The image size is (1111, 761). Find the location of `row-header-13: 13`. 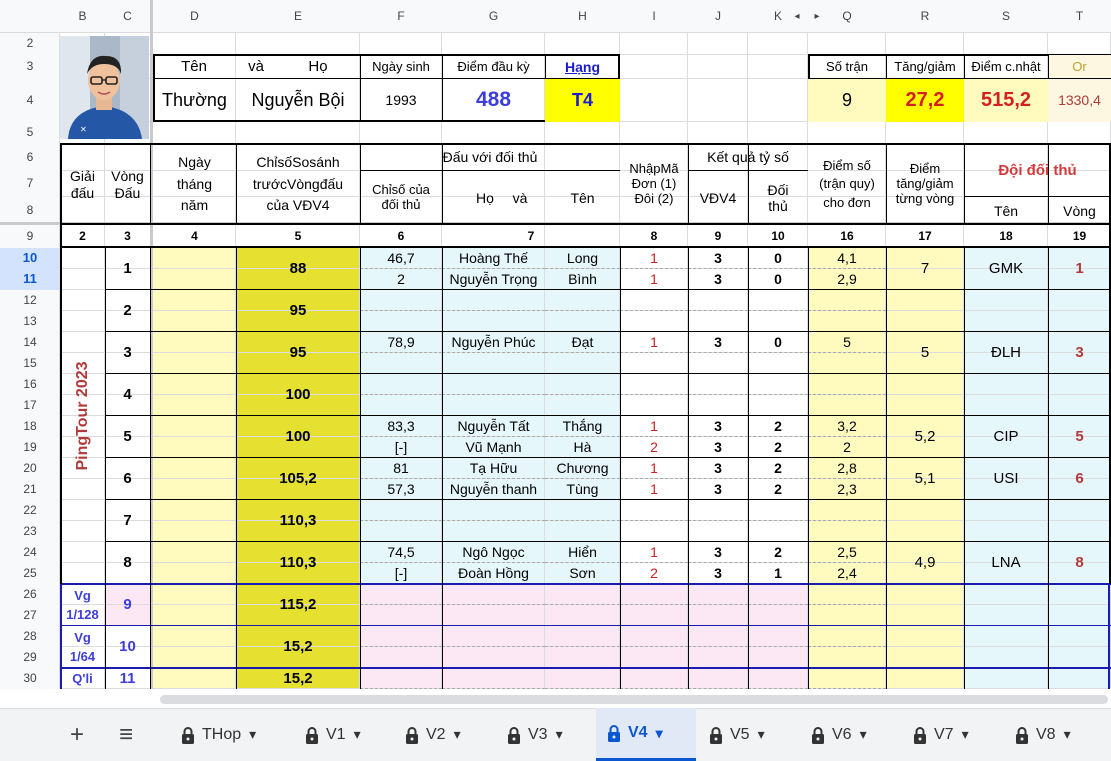

row-header-13: 13 is located at coordinates (30, 321).